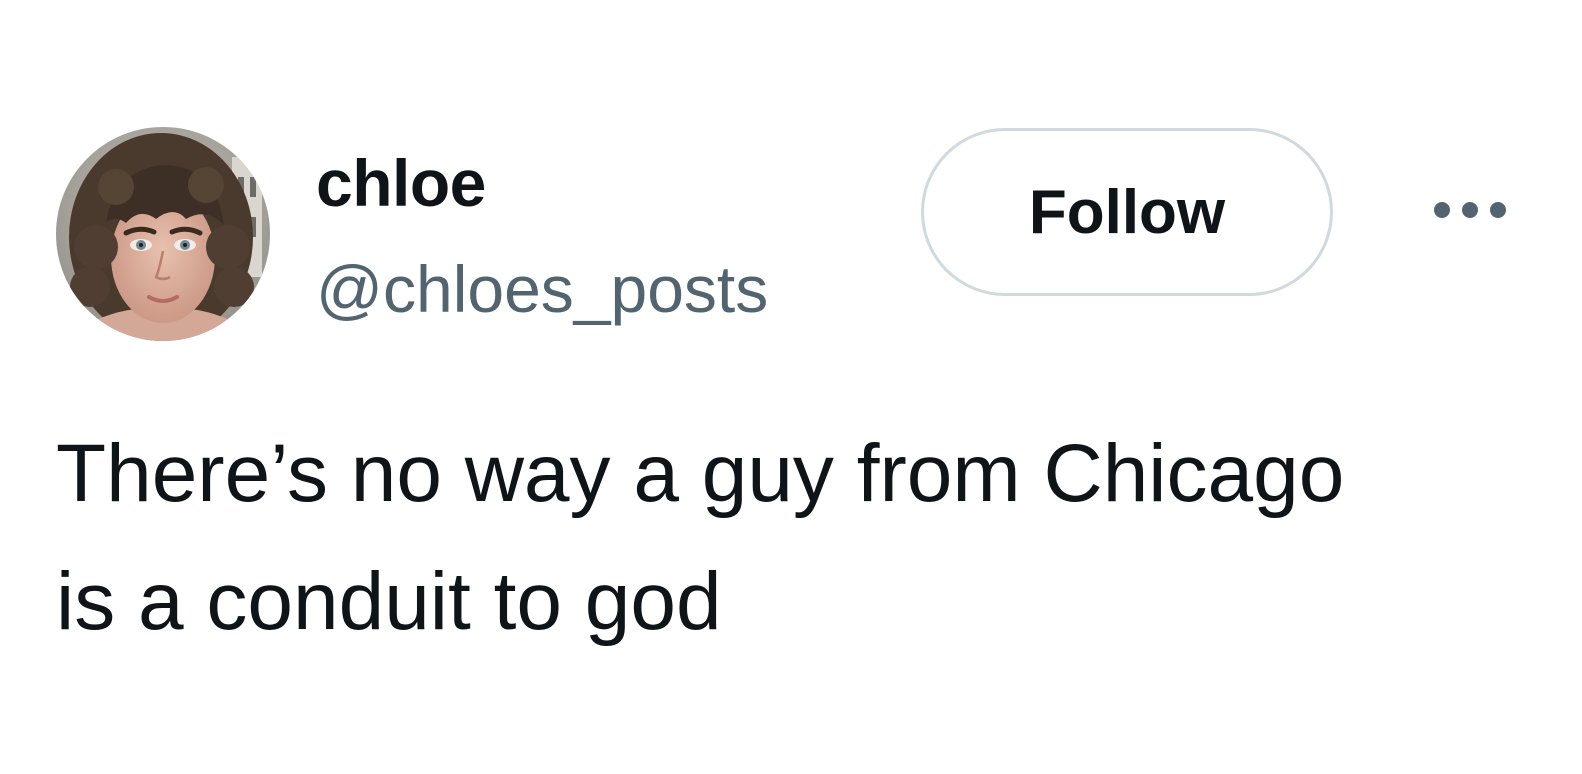  I want to click on avatar-photo-icon, so click(163, 234).